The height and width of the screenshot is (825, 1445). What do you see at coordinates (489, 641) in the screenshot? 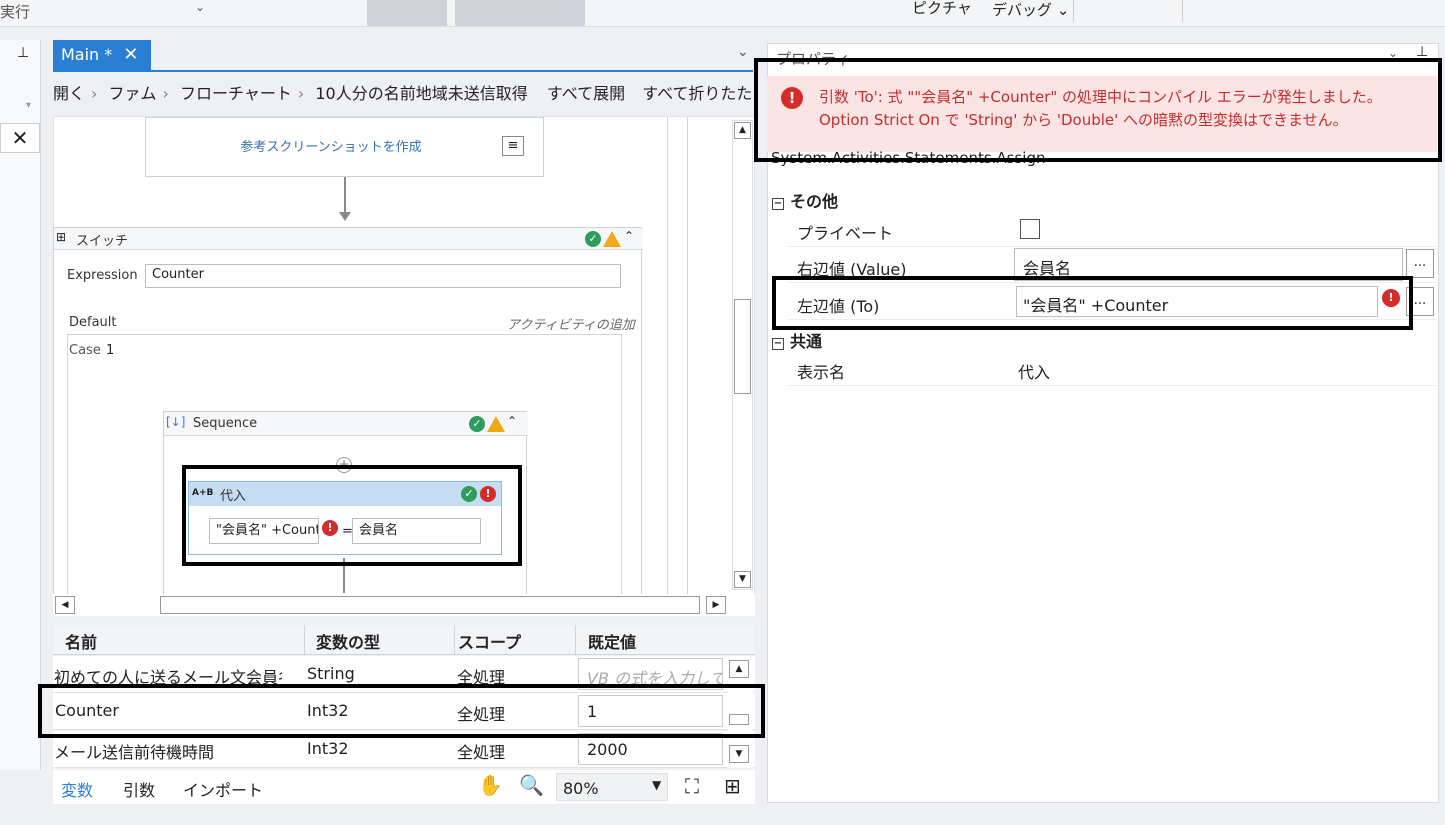
I see `col-scope-header: スコープ` at bounding box center [489, 641].